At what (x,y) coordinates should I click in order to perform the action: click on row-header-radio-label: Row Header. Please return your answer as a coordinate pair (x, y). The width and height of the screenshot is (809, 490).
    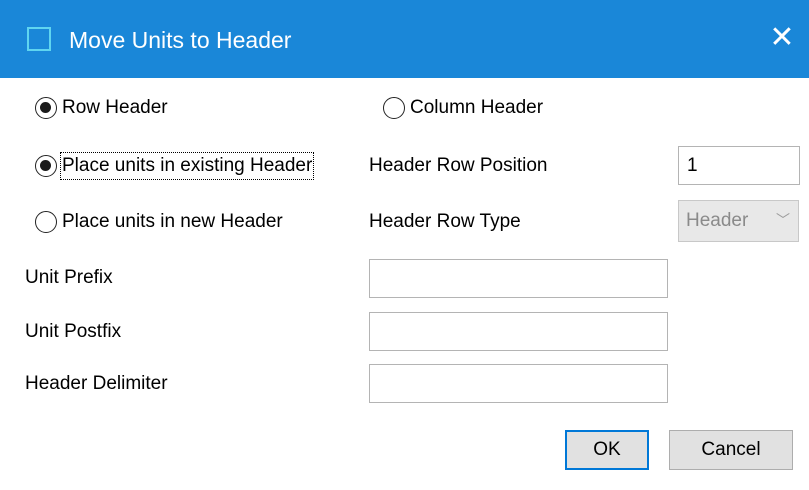
    Looking at the image, I should click on (115, 108).